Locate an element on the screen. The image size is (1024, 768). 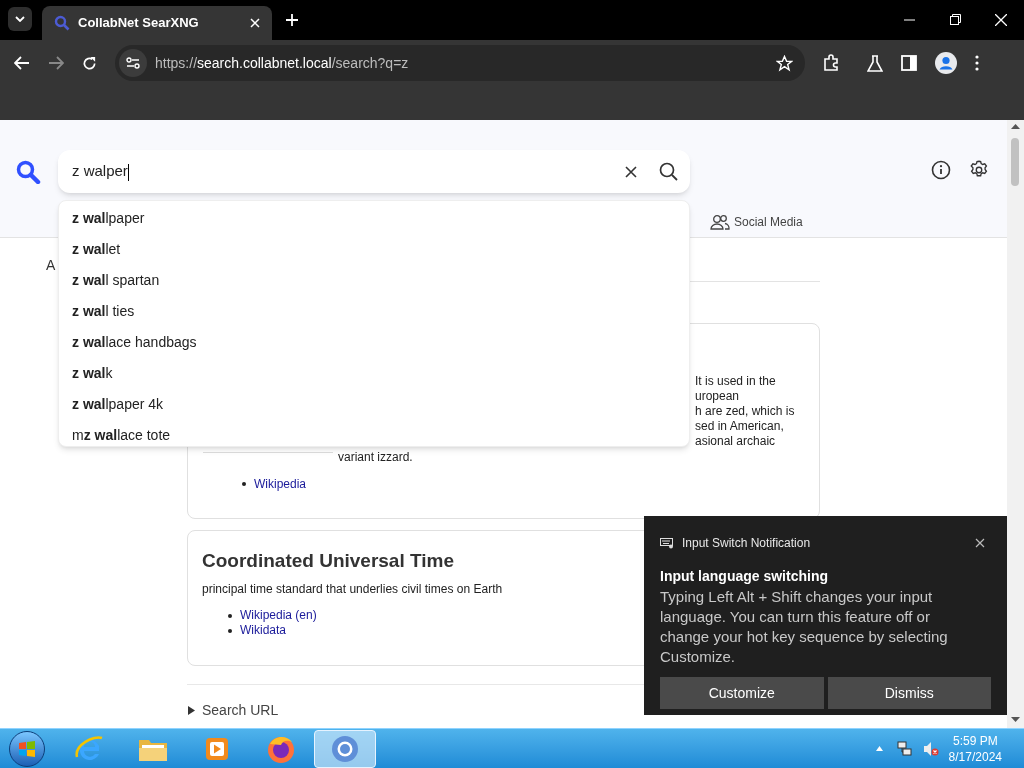
forward-icon is located at coordinates (56, 63).